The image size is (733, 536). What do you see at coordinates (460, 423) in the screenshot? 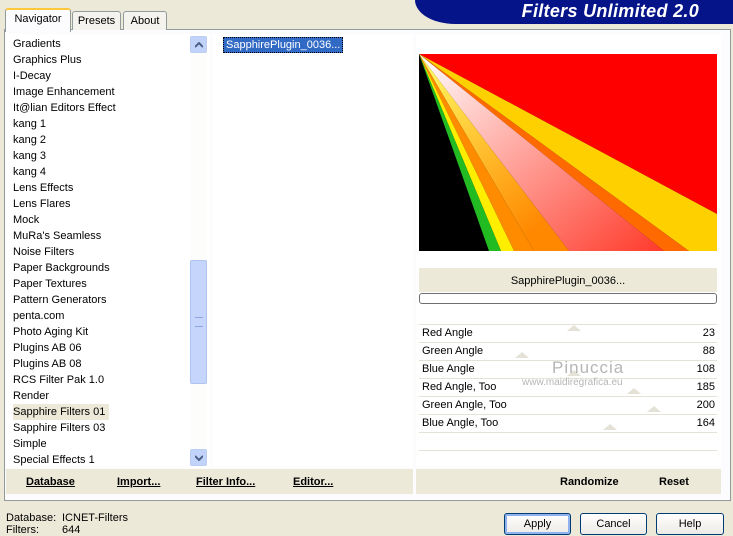
I see `param-label: Blue Angle, Too` at bounding box center [460, 423].